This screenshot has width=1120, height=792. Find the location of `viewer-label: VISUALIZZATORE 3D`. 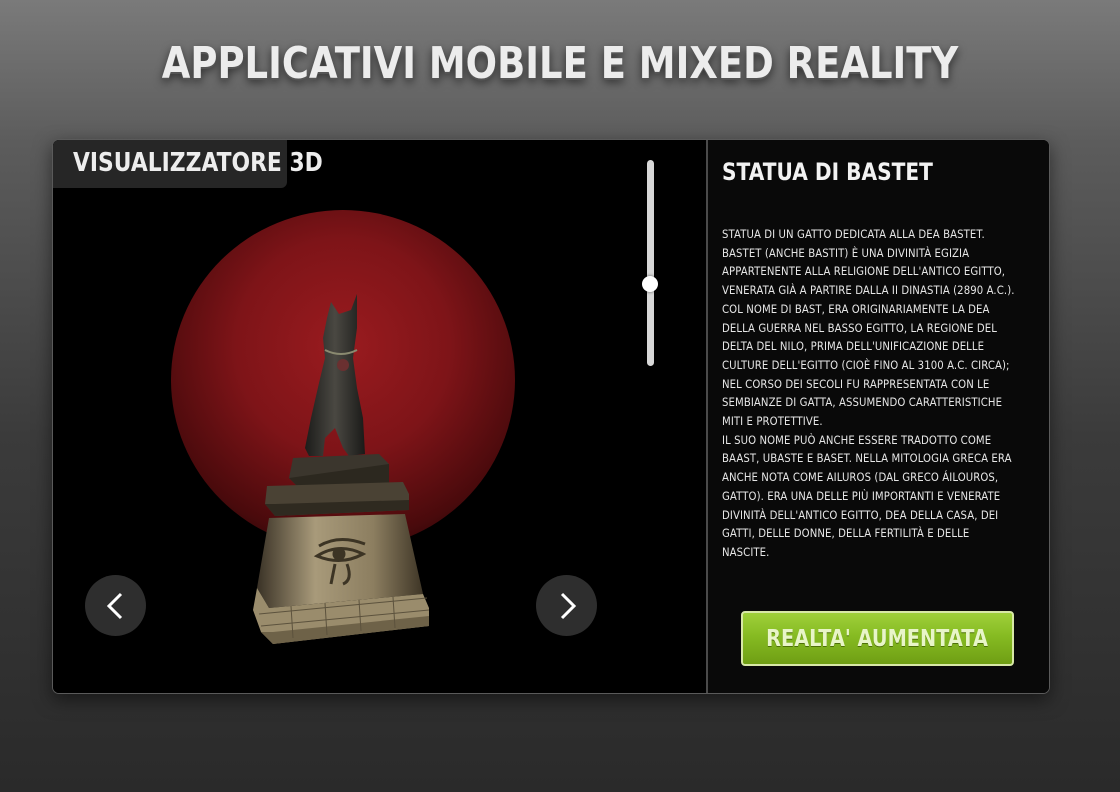

viewer-label: VISUALIZZATORE 3D is located at coordinates (188, 164).